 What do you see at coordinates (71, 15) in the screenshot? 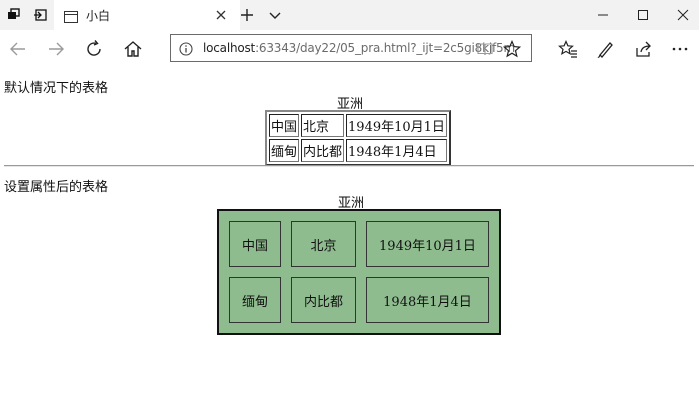
I see `page-favicon-icon` at bounding box center [71, 15].